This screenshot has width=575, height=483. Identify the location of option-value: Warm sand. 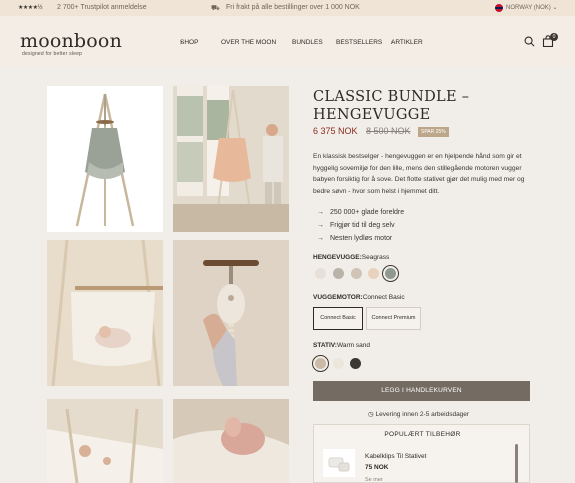
(353, 345).